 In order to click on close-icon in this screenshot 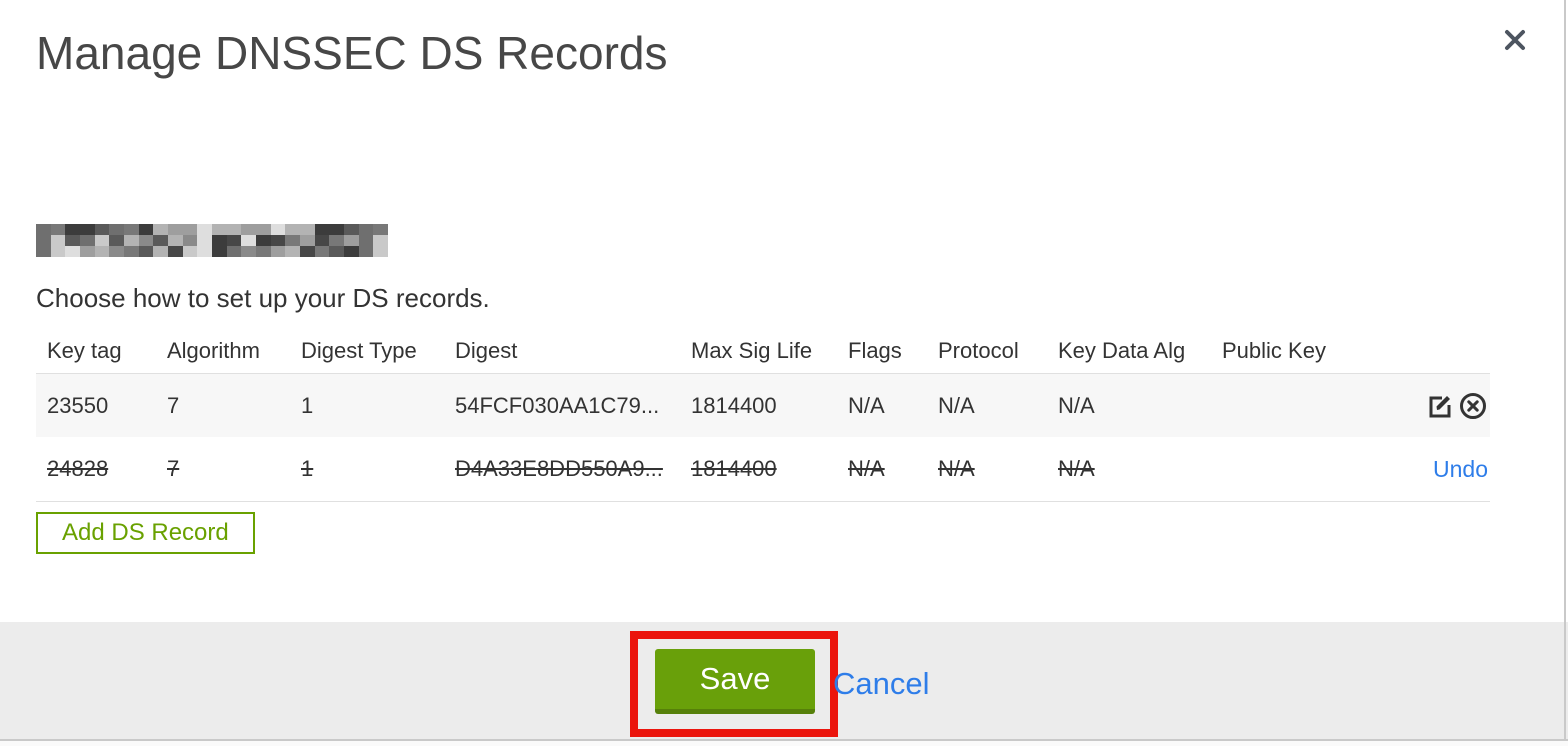, I will do `click(1519, 40)`.